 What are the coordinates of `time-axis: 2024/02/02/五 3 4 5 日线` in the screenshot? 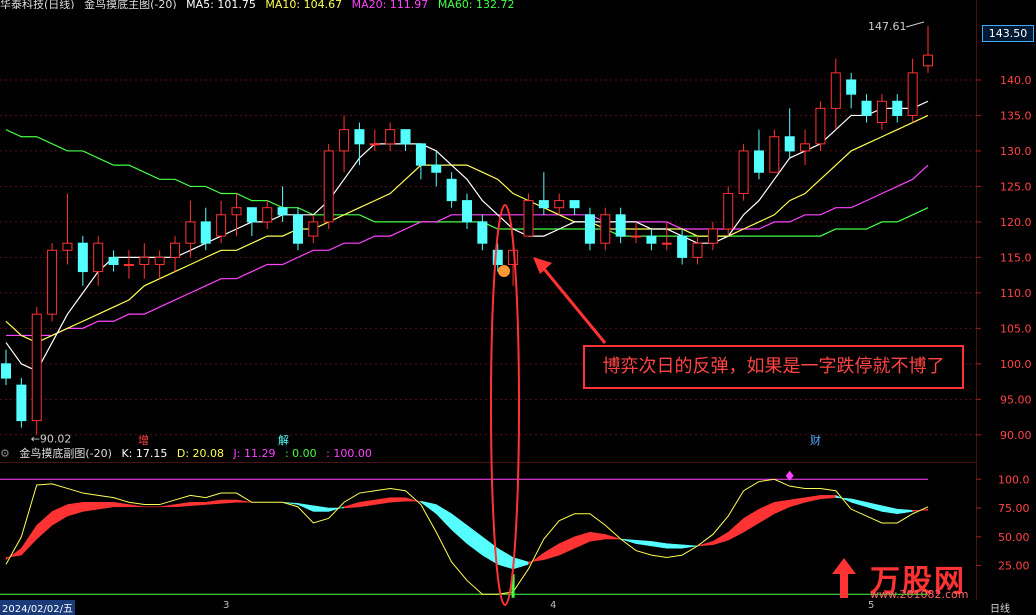 It's located at (518, 607).